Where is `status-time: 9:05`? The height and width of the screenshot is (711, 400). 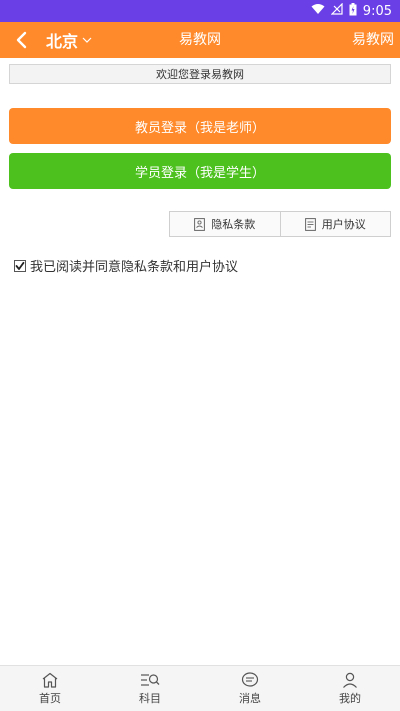
status-time: 9:05 is located at coordinates (377, 11).